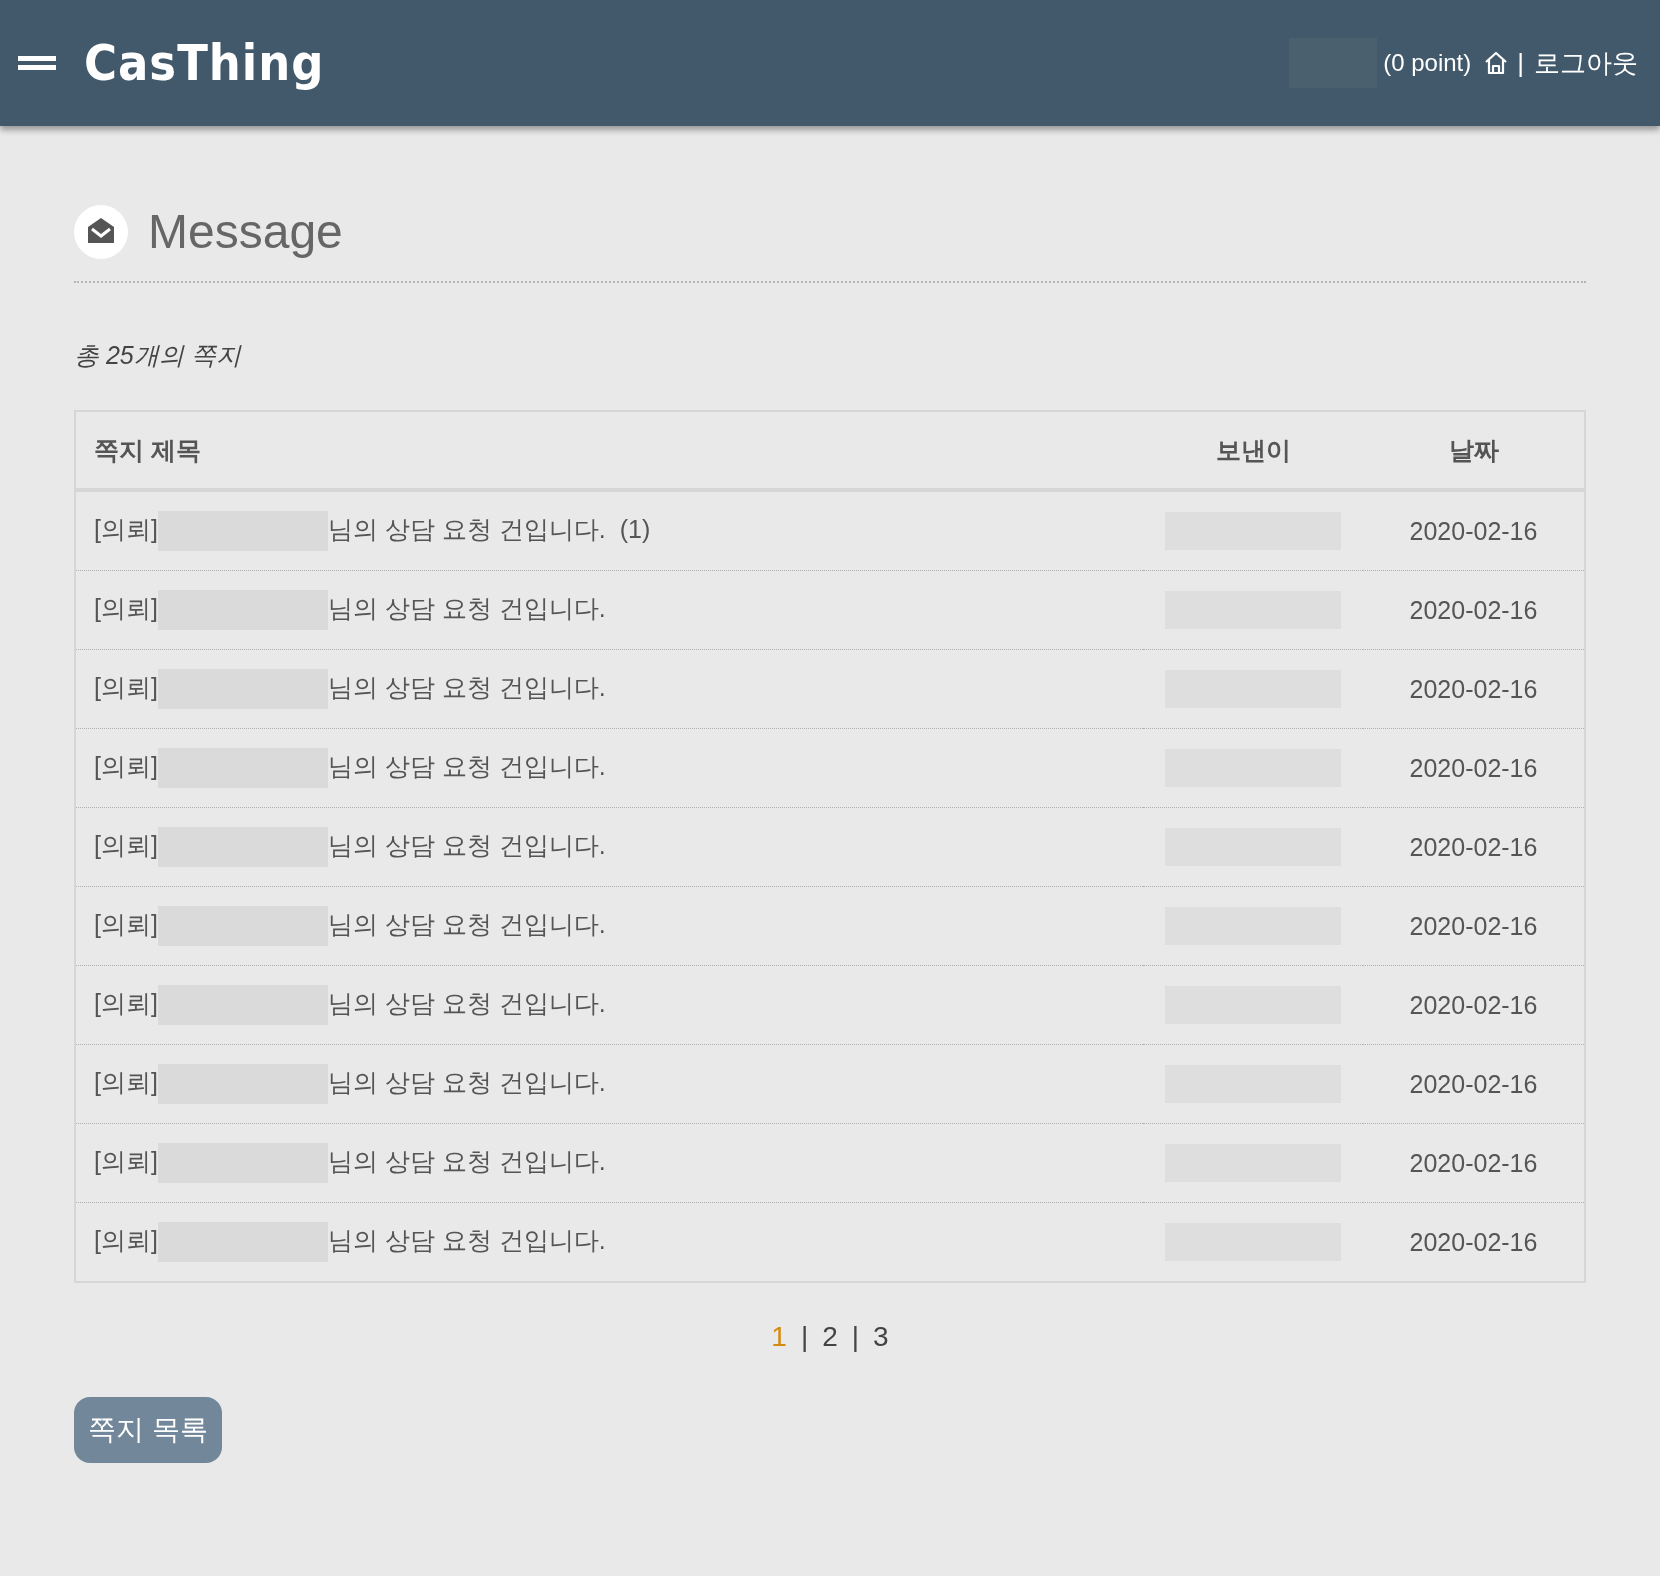 The width and height of the screenshot is (1660, 1576). I want to click on points-label: (0 point), so click(1427, 63).